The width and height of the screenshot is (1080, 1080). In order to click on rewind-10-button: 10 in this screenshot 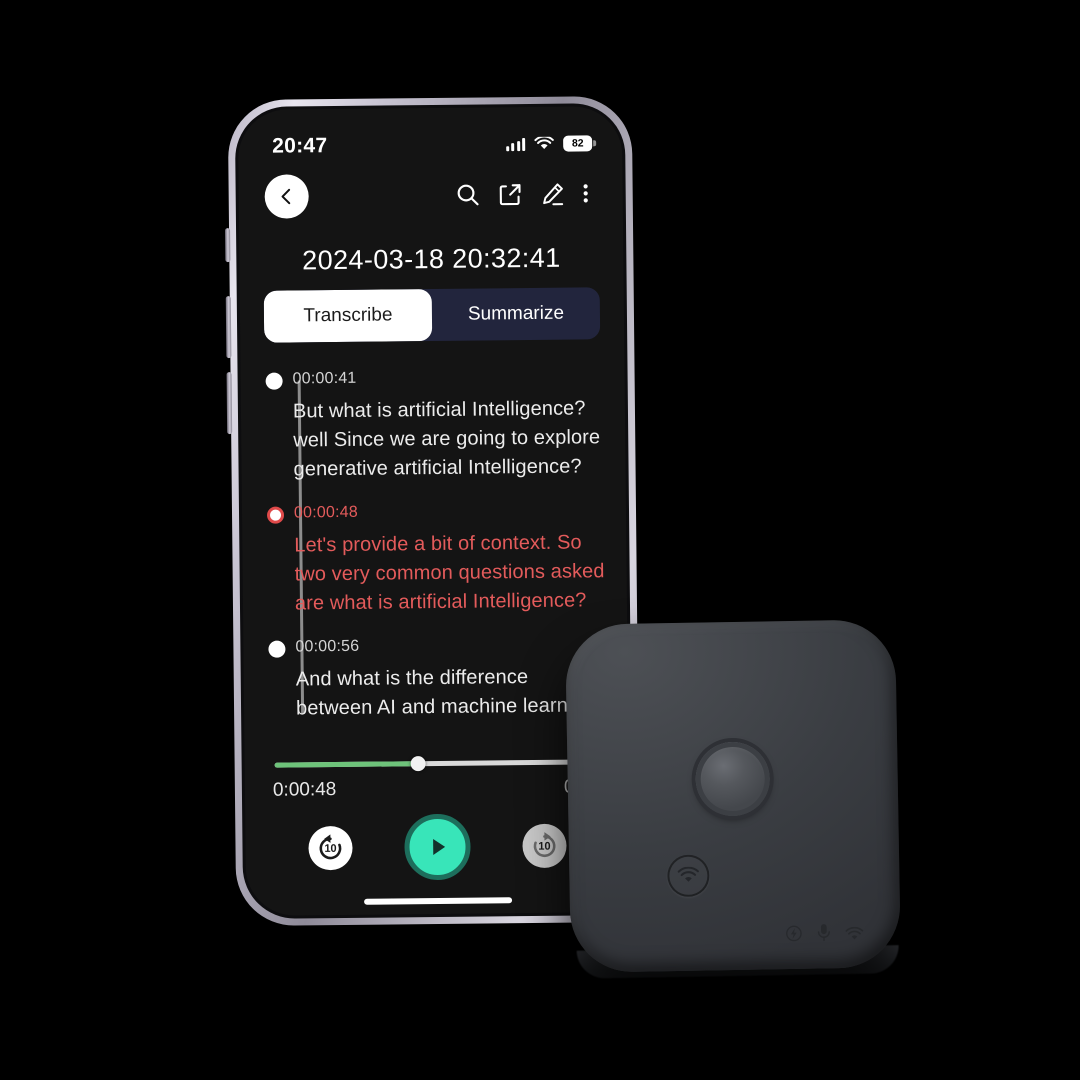, I will do `click(330, 848)`.